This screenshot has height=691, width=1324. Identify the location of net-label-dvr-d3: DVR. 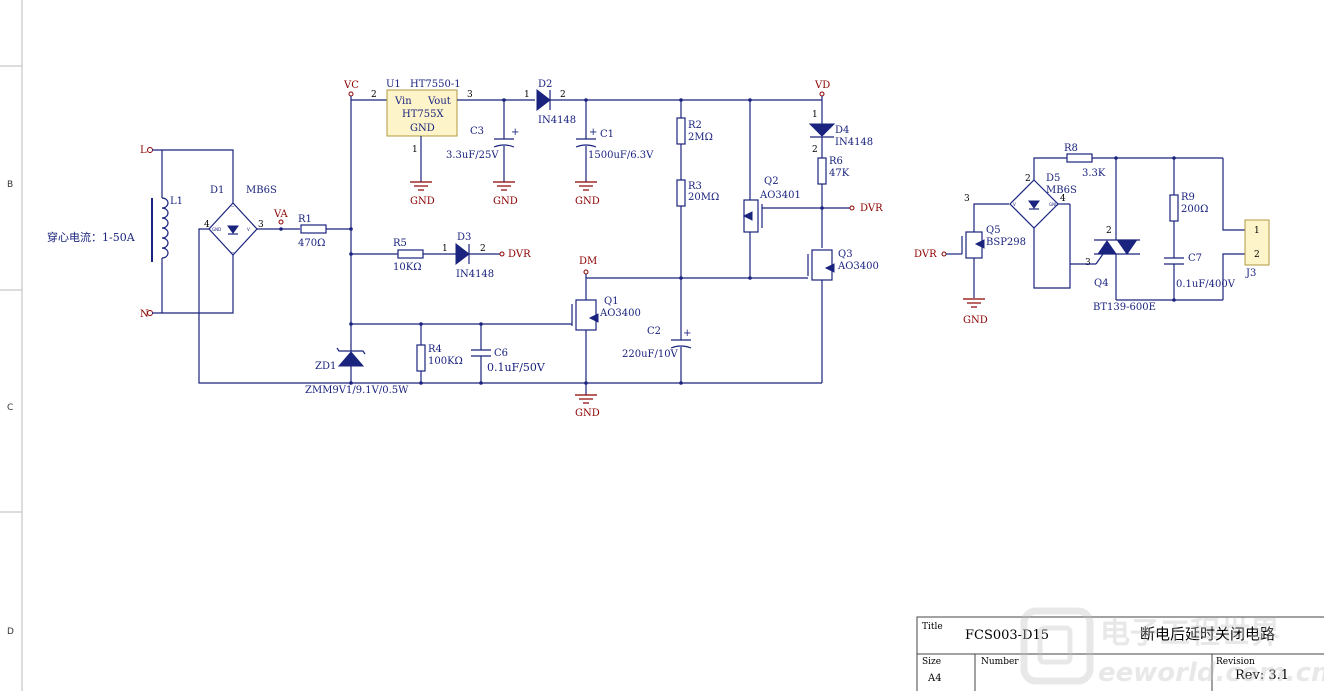
(519, 254).